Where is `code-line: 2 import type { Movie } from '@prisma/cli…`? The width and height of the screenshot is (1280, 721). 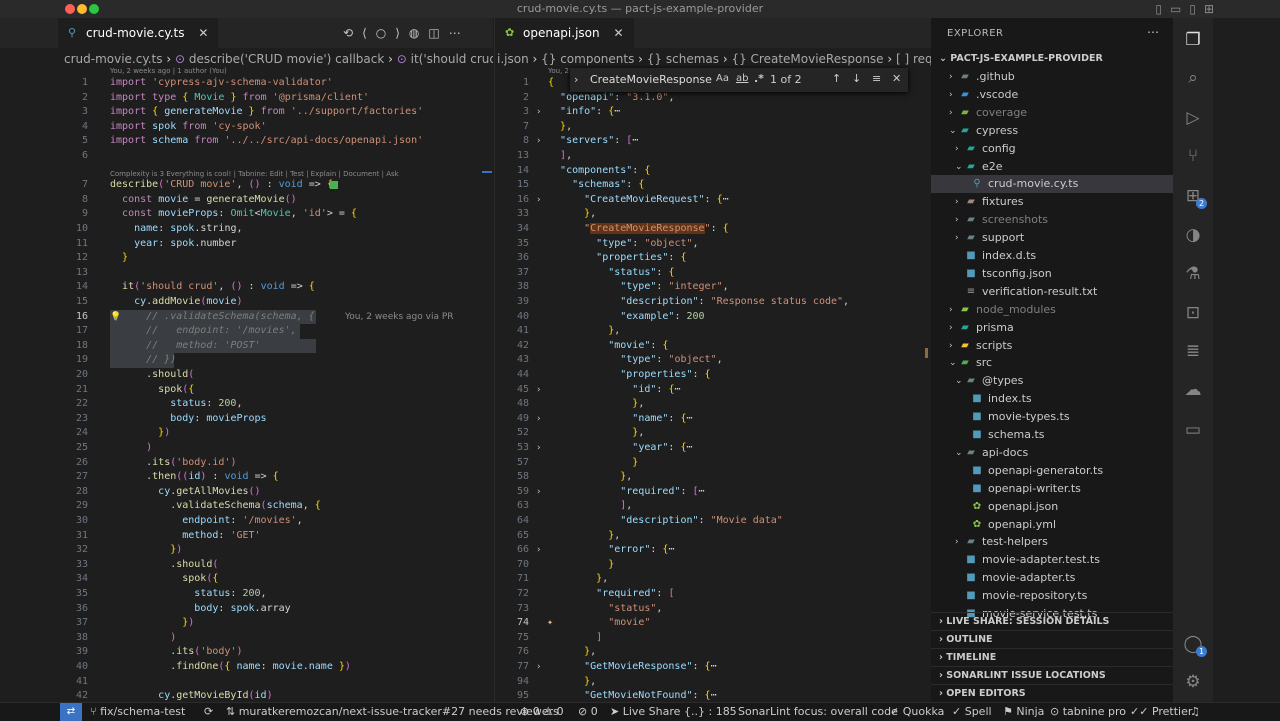
code-line: 2 import type { Movie } from '@prisma/cli… is located at coordinates (246, 98).